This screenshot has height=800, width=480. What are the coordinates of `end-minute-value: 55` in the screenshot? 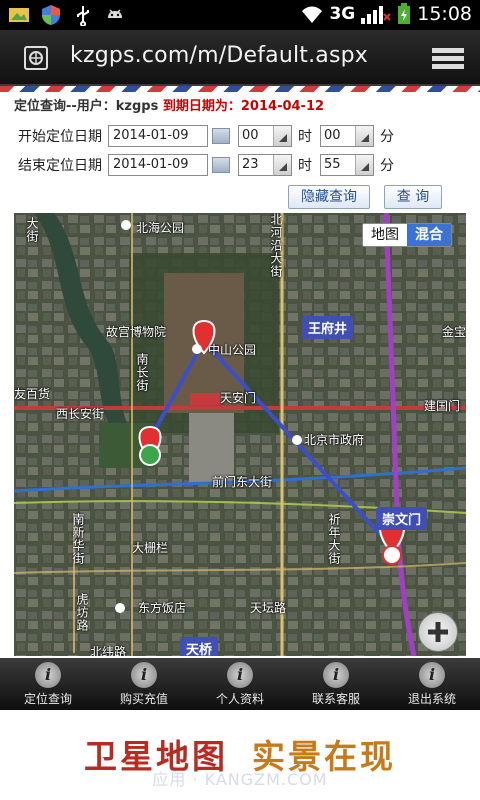 It's located at (332, 164).